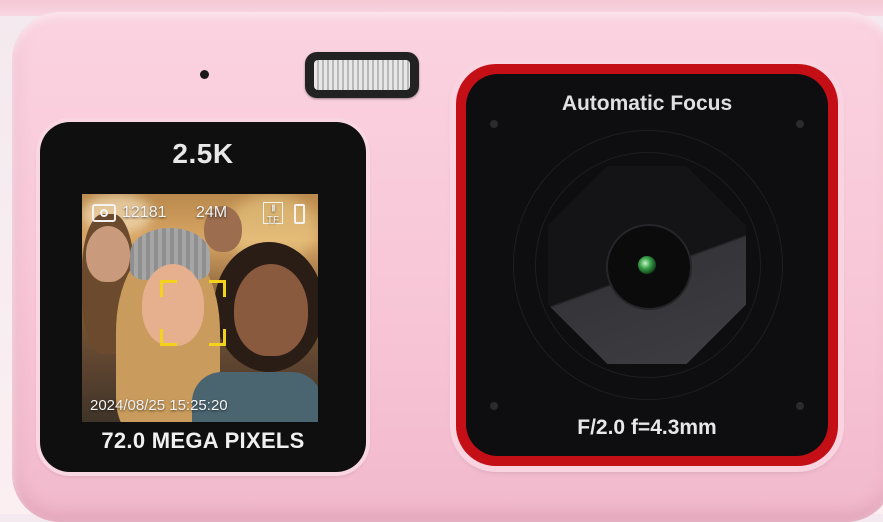 The width and height of the screenshot is (883, 522). What do you see at coordinates (204, 74) in the screenshot?
I see `microphone-hole` at bounding box center [204, 74].